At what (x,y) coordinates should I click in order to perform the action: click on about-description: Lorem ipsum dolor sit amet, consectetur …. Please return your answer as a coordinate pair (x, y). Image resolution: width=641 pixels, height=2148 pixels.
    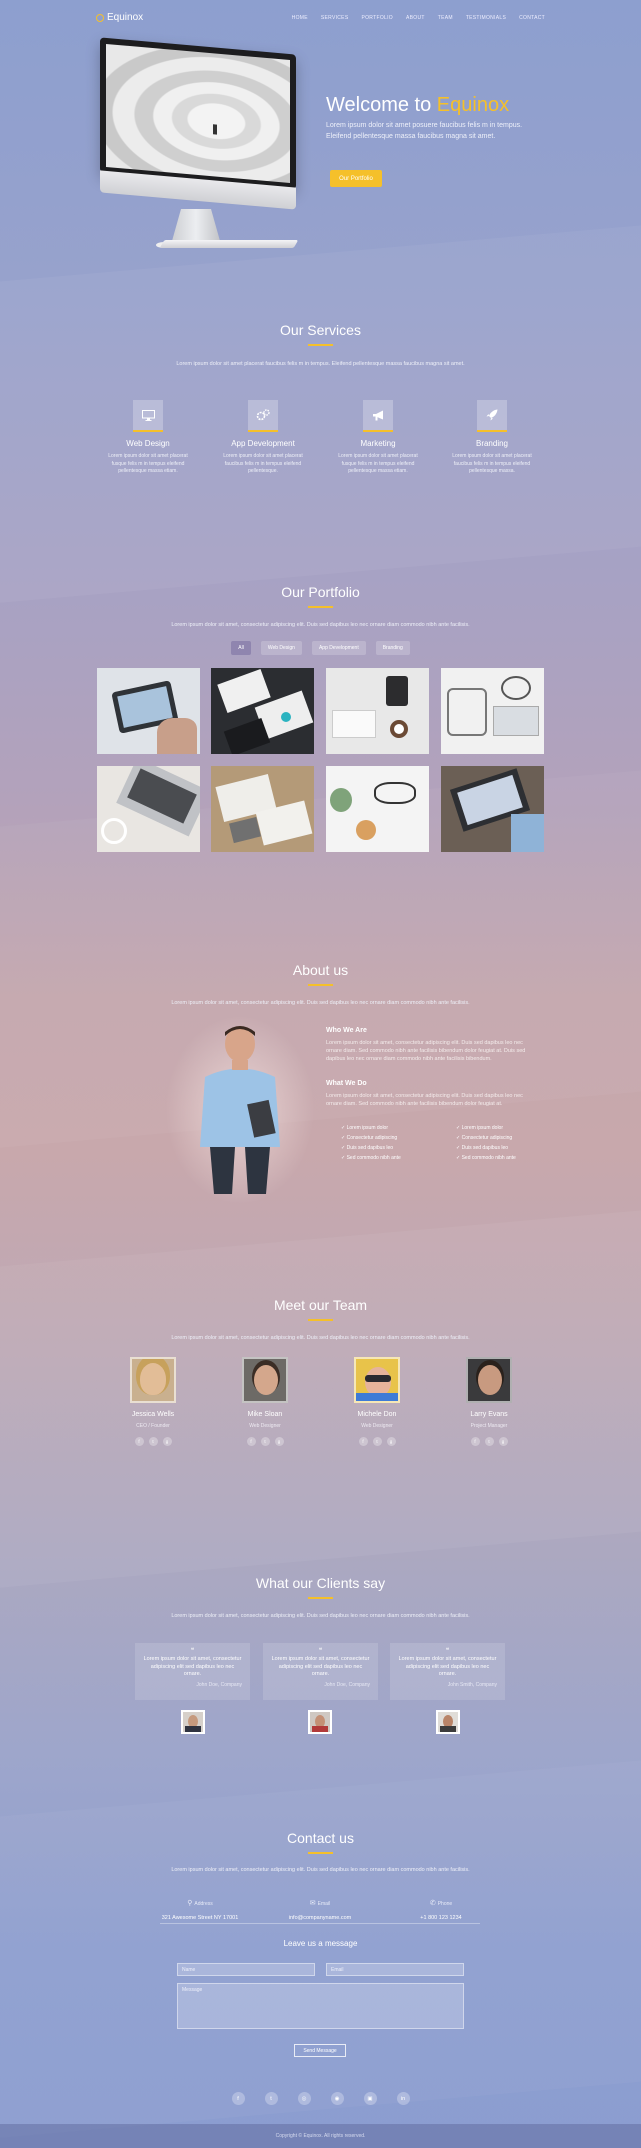
    Looking at the image, I should click on (320, 1003).